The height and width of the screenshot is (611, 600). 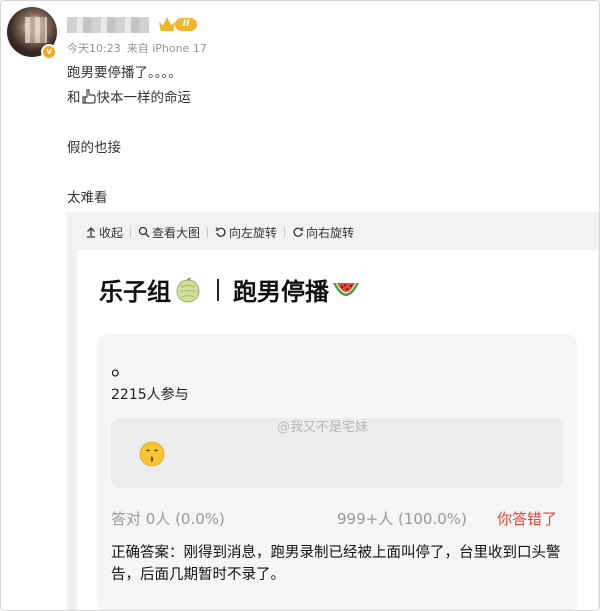 I want to click on quiz-question: 。, so click(x=122, y=368).